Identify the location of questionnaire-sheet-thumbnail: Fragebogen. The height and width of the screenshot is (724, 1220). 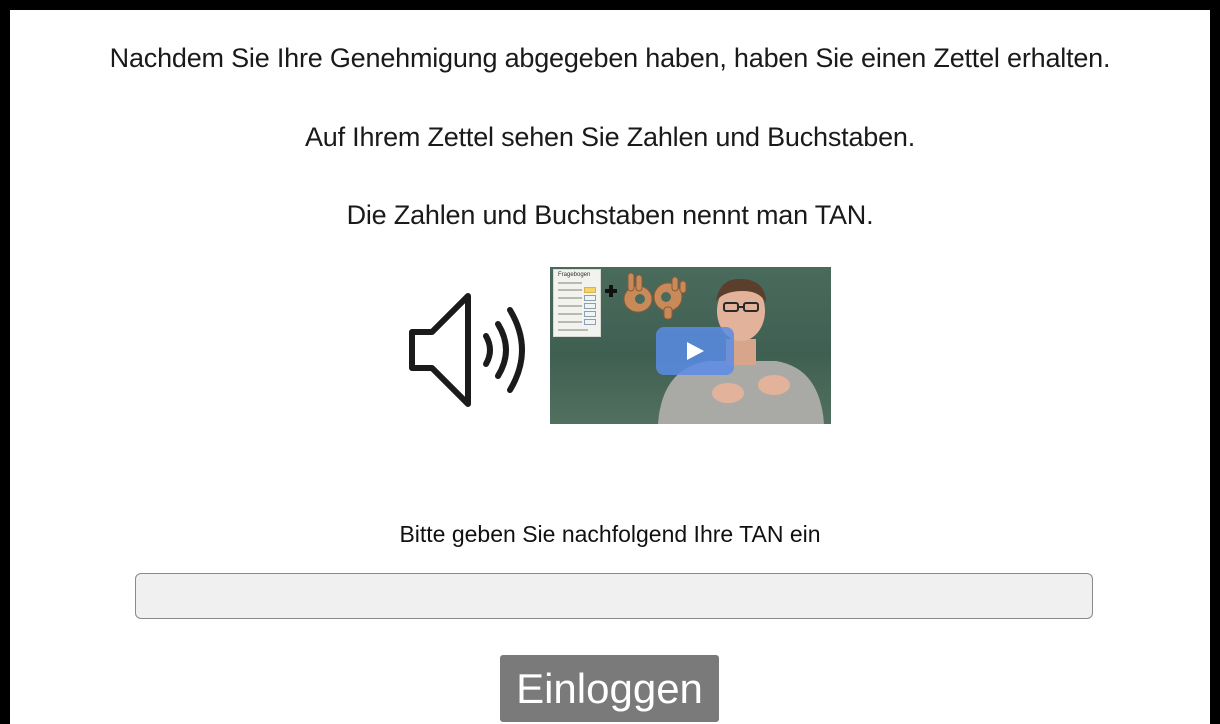
(577, 303).